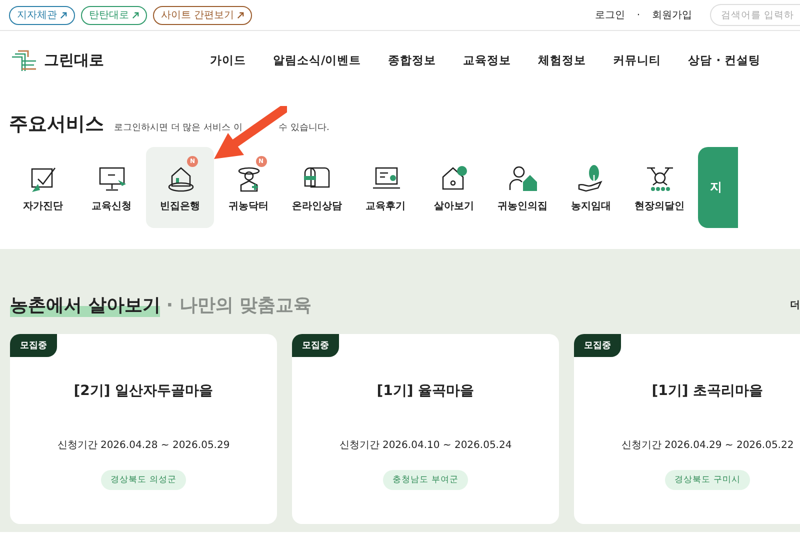 The width and height of the screenshot is (800, 533). Describe the element at coordinates (43, 187) in the screenshot. I see `service-shortcut: 자가진단` at that location.